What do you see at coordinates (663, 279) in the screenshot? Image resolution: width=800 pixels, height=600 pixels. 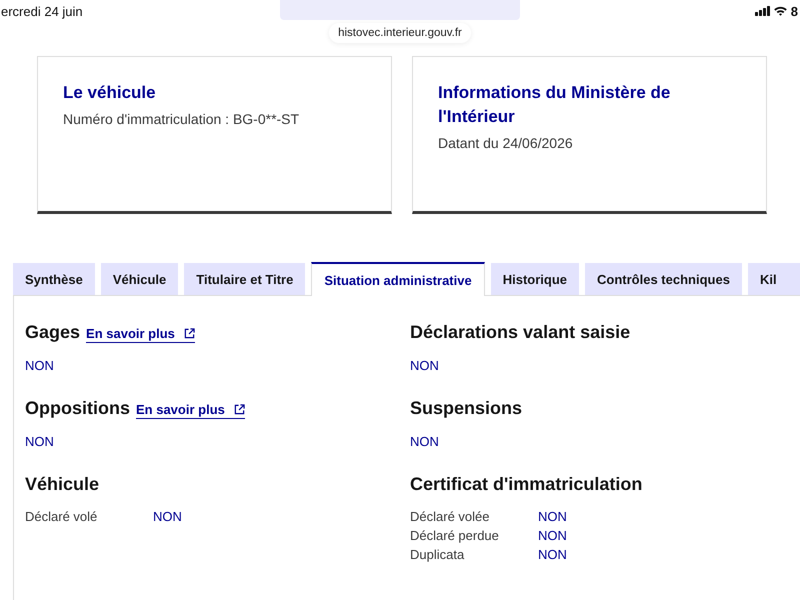 I see `tab: Contrôles techniques` at bounding box center [663, 279].